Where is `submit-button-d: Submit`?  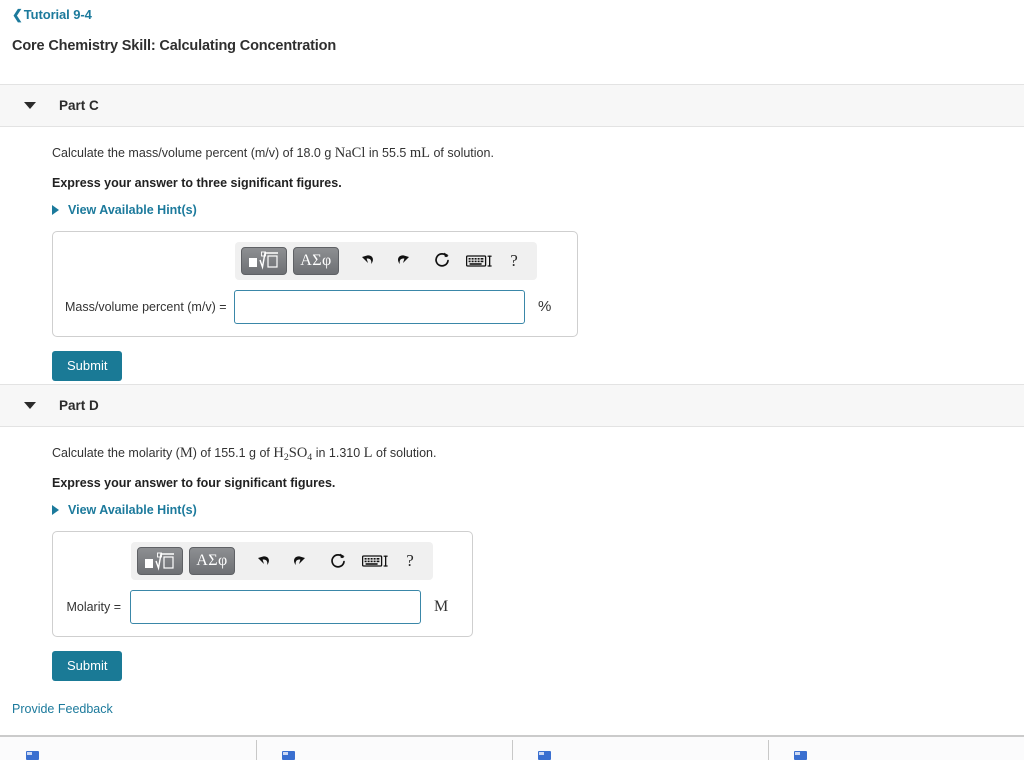 submit-button-d: Submit is located at coordinates (87, 666).